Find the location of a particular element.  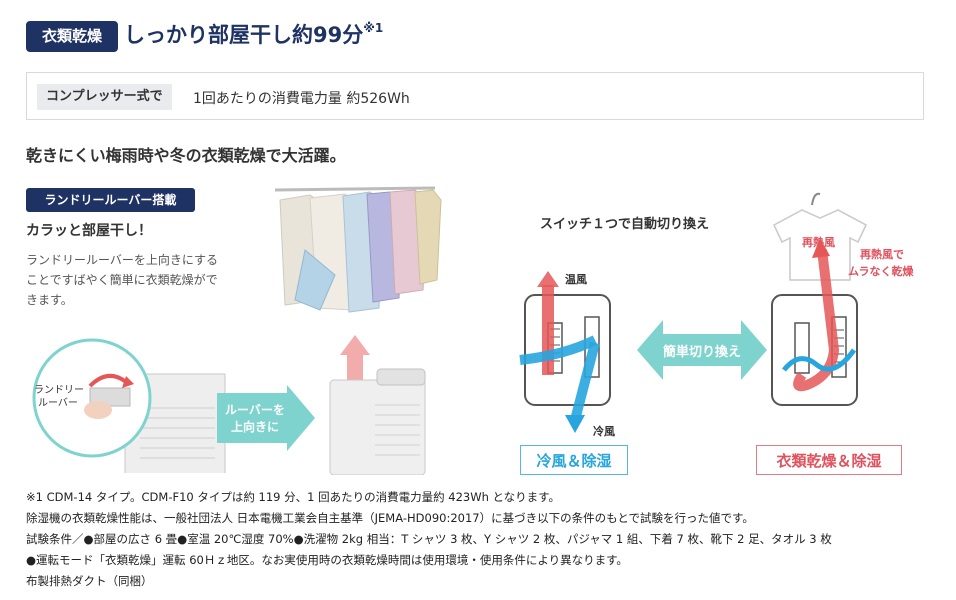

power-info-box: コンプレッサー式で 1回あたりの消費電力量 約526Wh is located at coordinates (475, 96).